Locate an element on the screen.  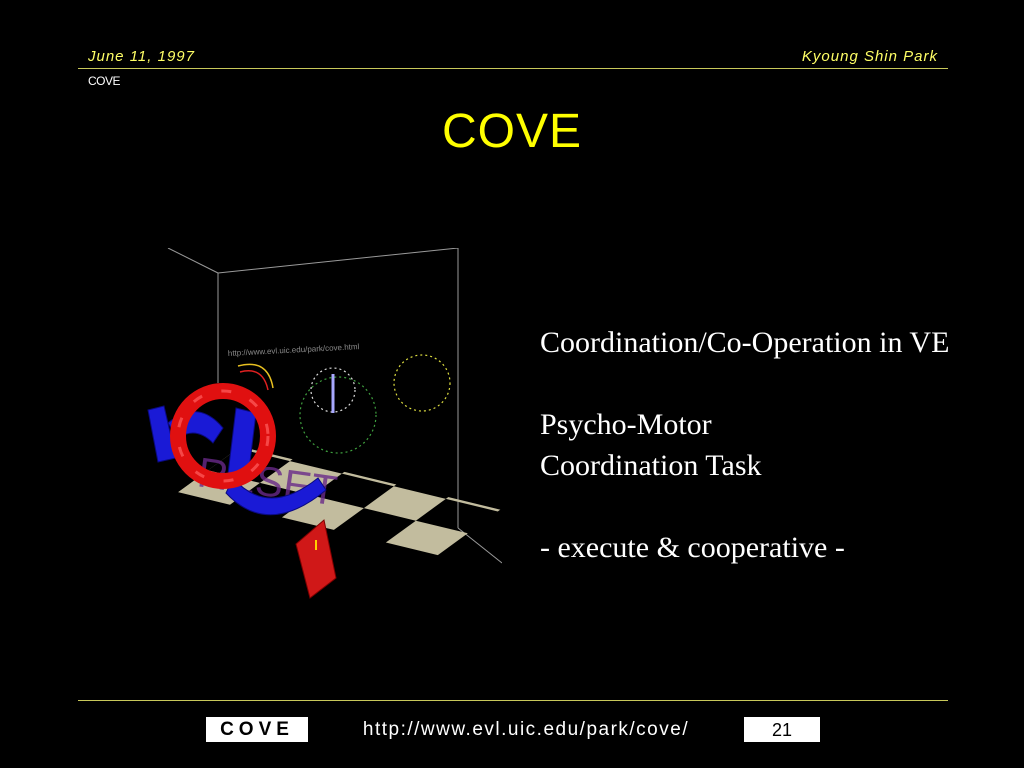
footer-name: COVE is located at coordinates (257, 729).